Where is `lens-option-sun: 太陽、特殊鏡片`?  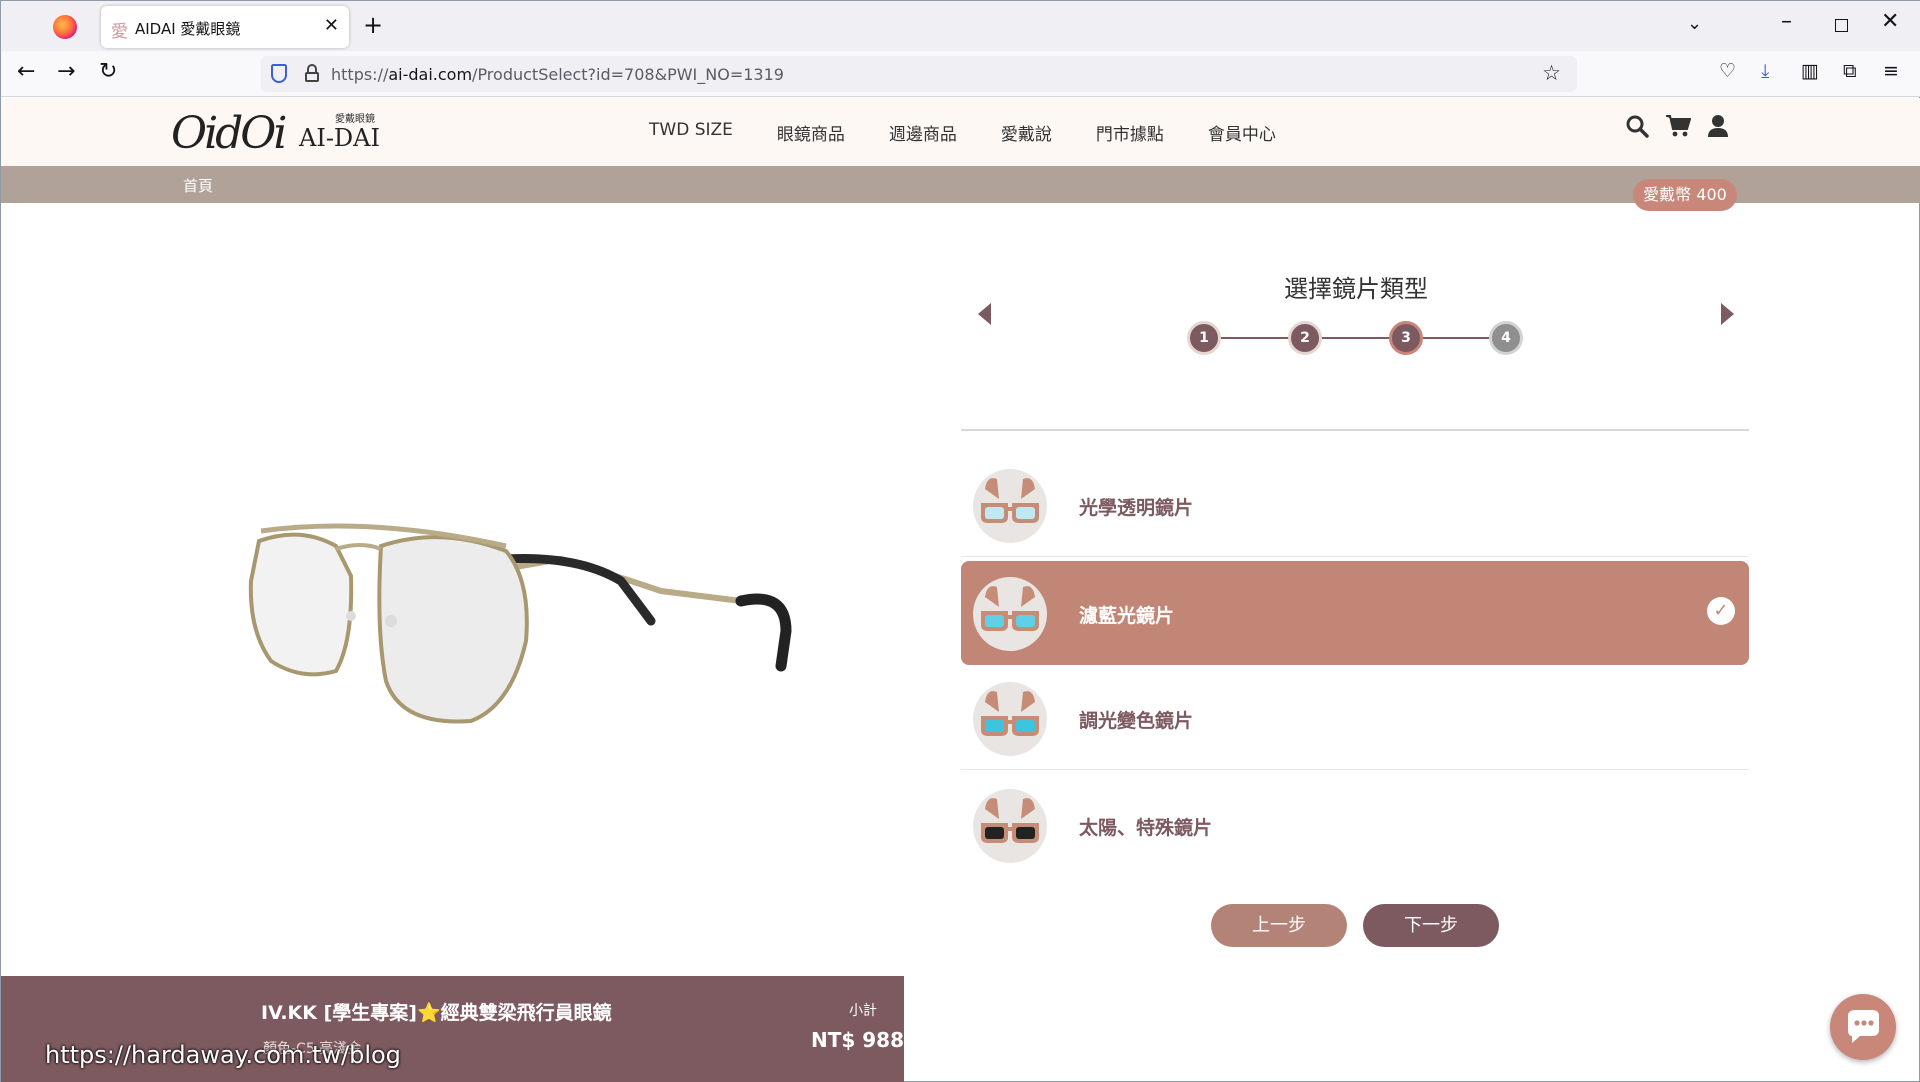
lens-option-sun: 太陽、特殊鏡片 is located at coordinates (1355, 825).